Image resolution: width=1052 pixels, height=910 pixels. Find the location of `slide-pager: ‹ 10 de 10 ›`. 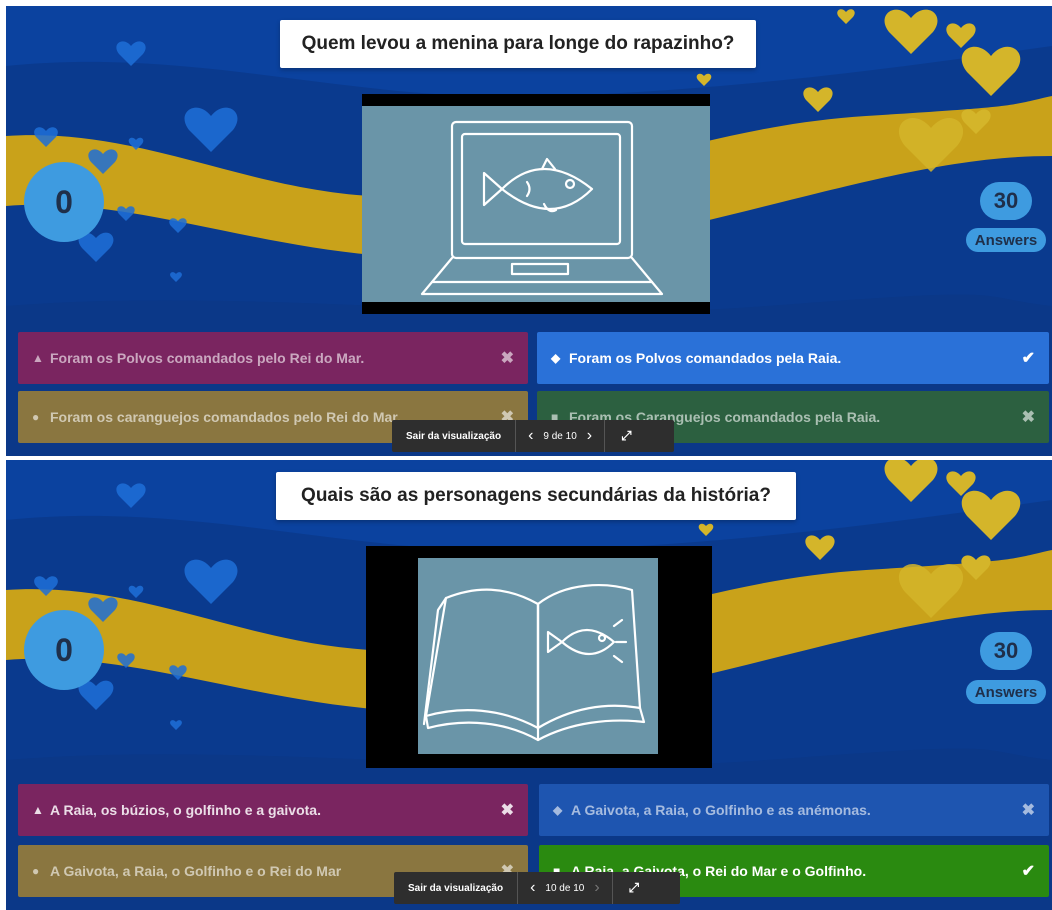

slide-pager: ‹ 10 de 10 › is located at coordinates (565, 888).